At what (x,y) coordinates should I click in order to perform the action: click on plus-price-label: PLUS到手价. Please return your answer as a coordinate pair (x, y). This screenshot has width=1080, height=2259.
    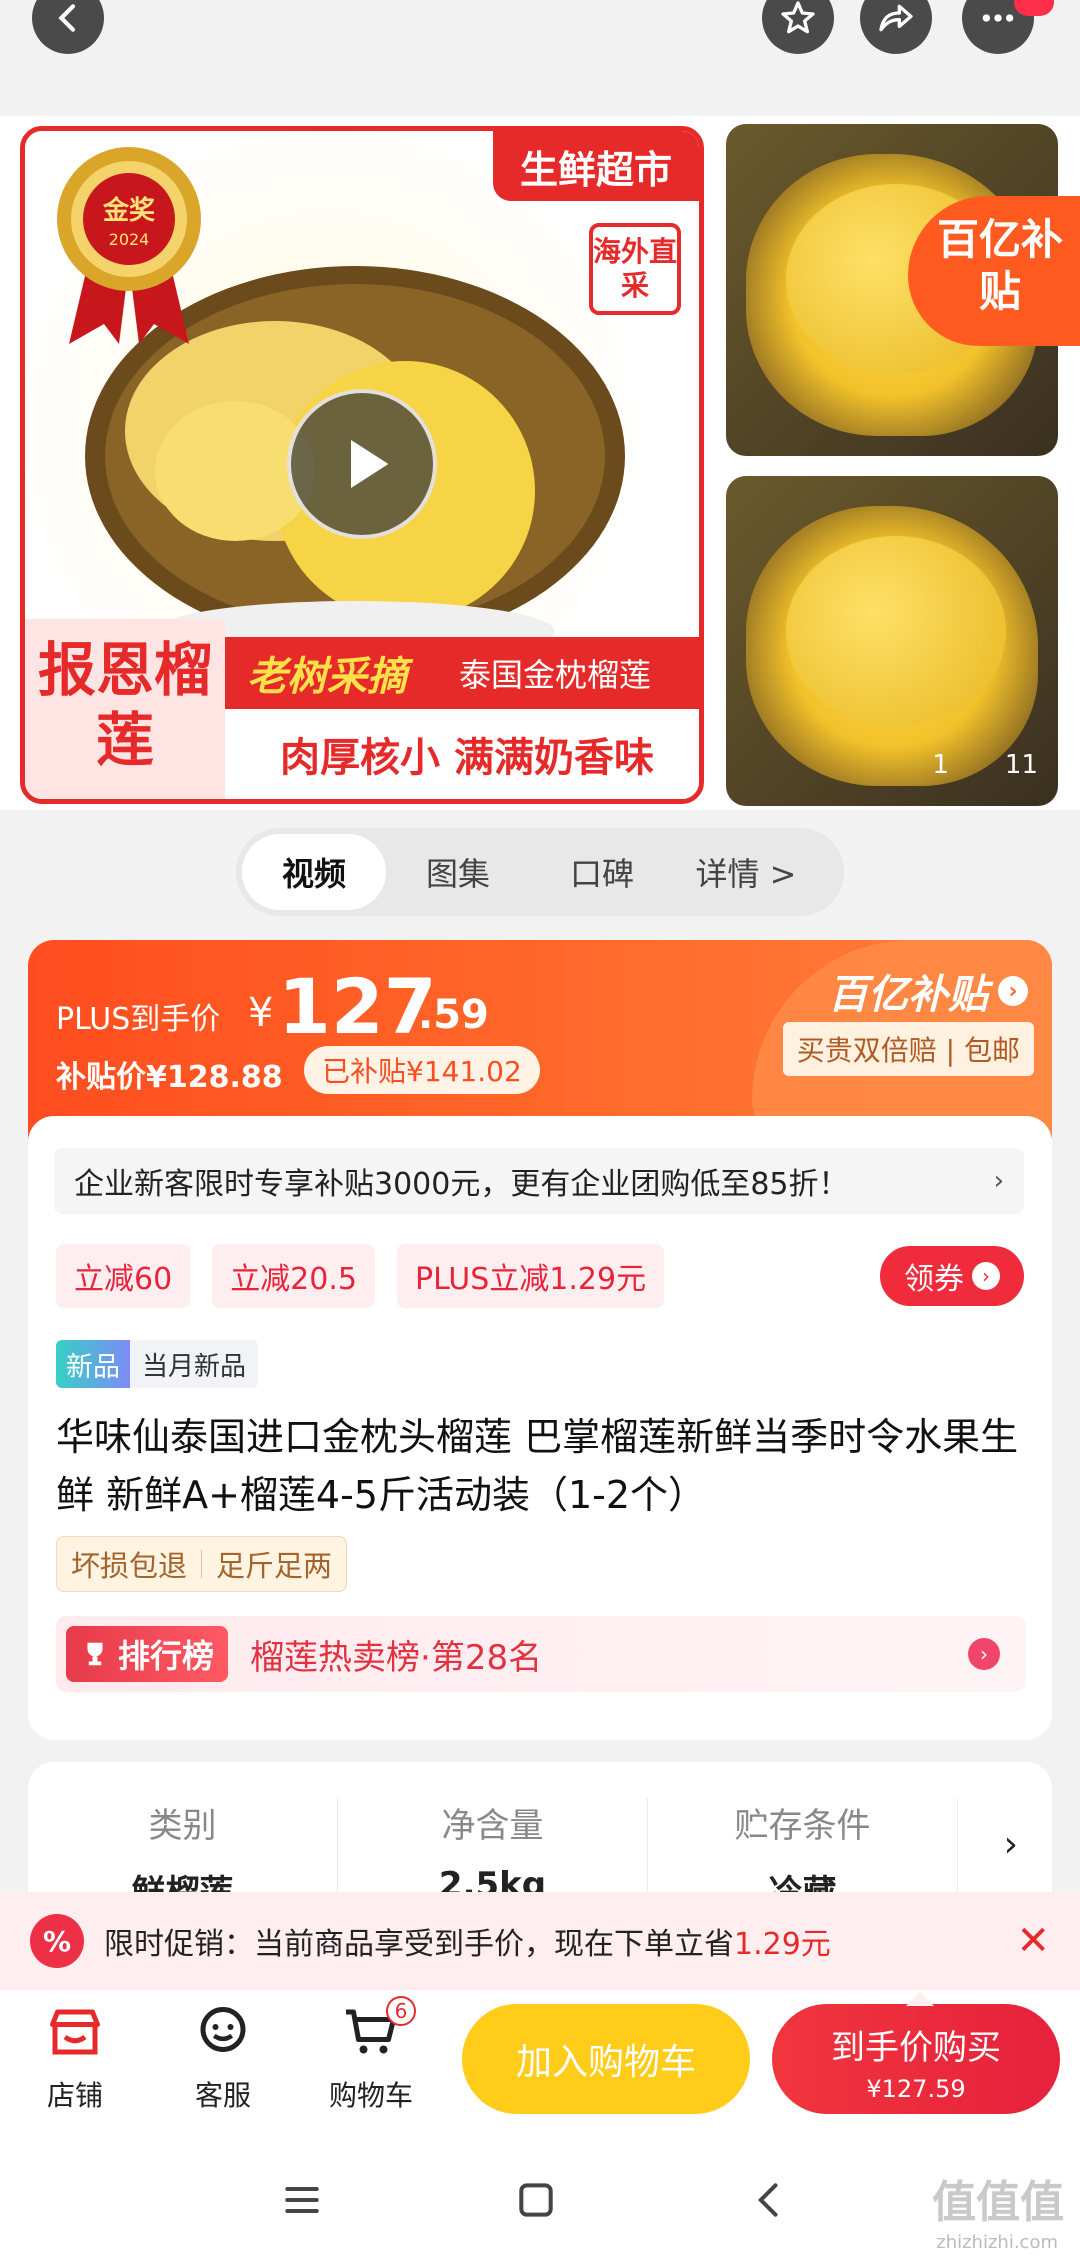
    Looking at the image, I should click on (138, 1019).